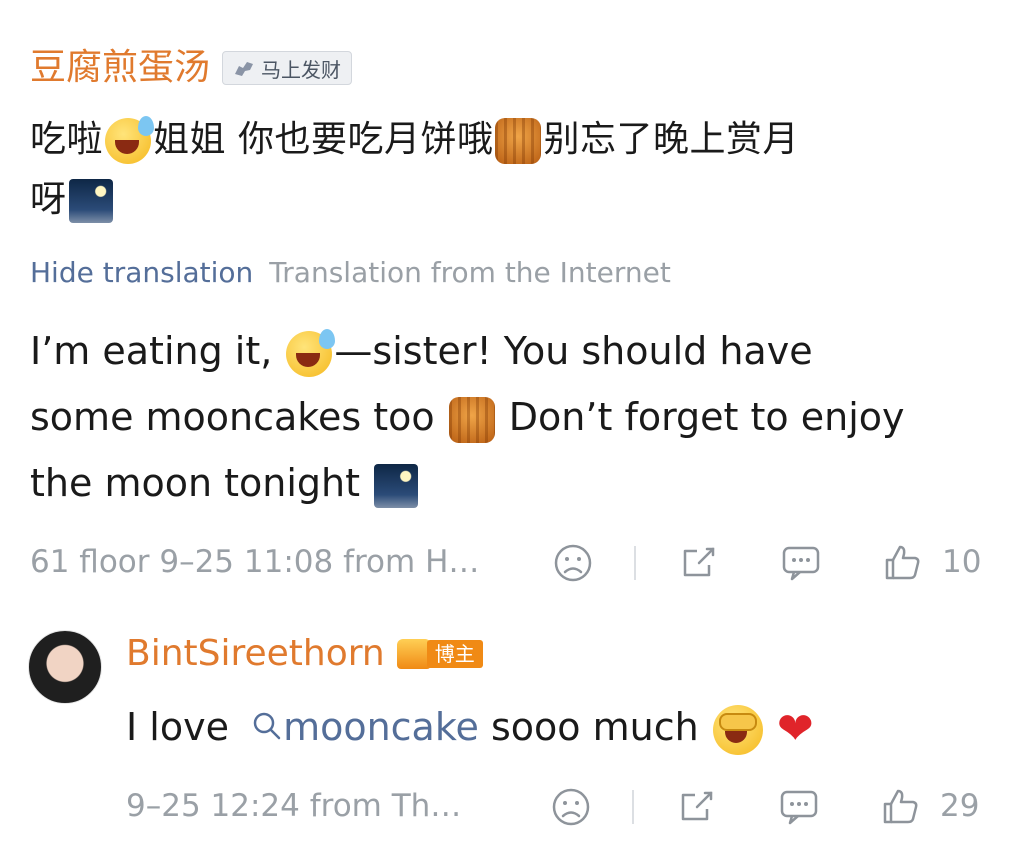 This screenshot has height=864, width=1025. Describe the element at coordinates (795, 729) in the screenshot. I see `red-heart-icon: ❤` at that location.